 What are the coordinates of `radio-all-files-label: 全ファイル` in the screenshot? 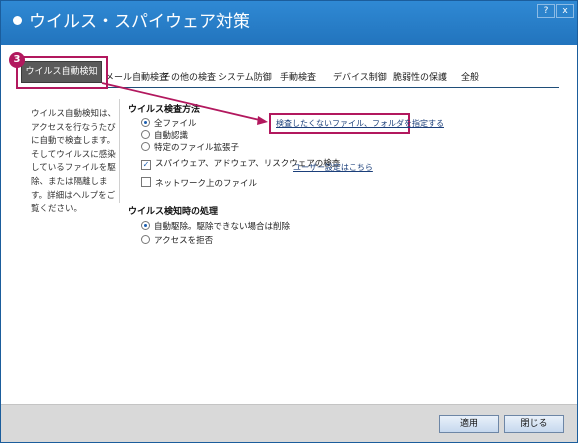 It's located at (175, 124).